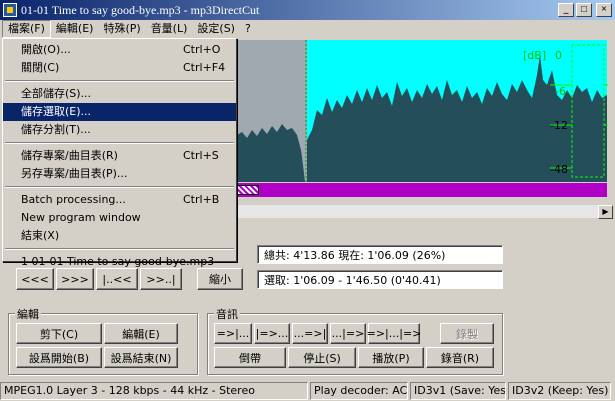 This screenshot has width=615, height=401. I want to click on horizontal-scrollbar, so click(418, 211).